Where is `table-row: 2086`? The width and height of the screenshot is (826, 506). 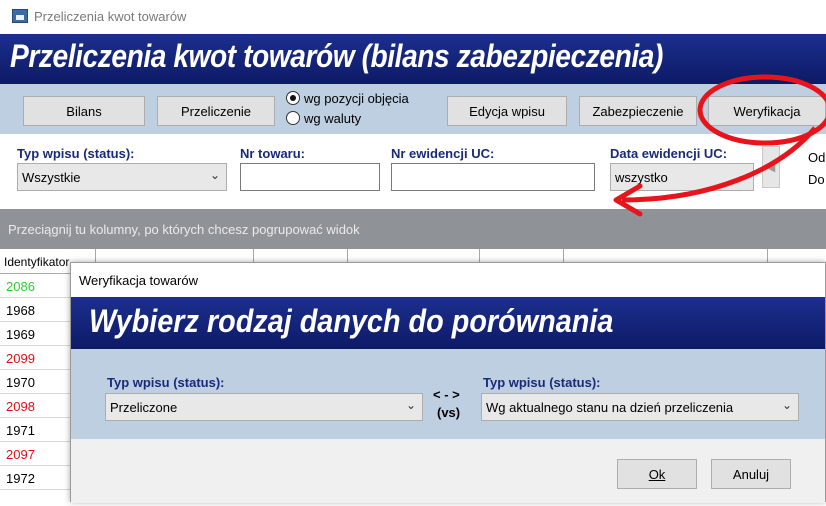
table-row: 2086 is located at coordinates (35, 286).